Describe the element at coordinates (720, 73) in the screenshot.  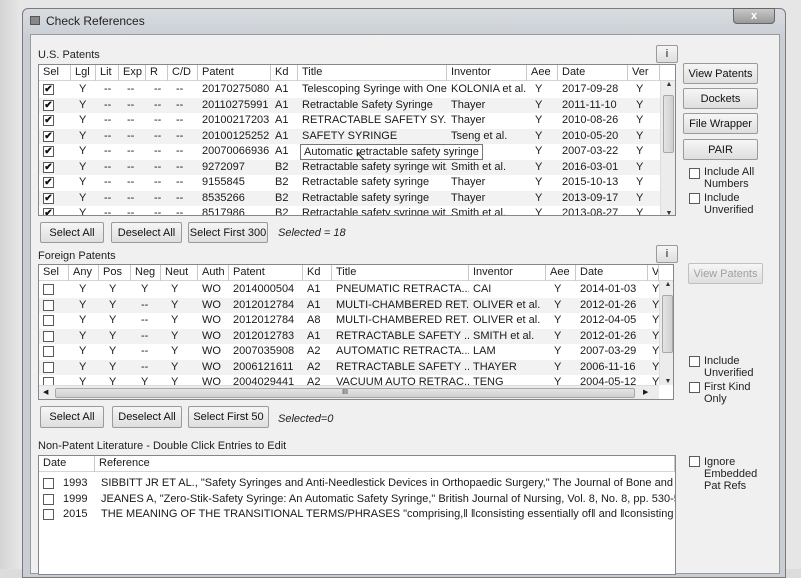
I see `view-patents-button: View Patents` at that location.